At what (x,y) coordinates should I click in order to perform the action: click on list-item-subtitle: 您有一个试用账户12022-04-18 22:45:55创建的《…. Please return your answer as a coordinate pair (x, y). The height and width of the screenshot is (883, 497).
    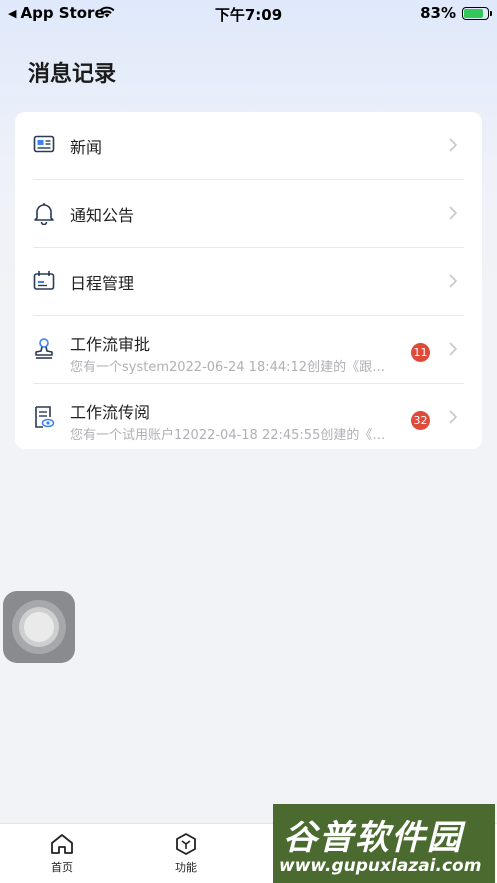
    Looking at the image, I should click on (228, 435).